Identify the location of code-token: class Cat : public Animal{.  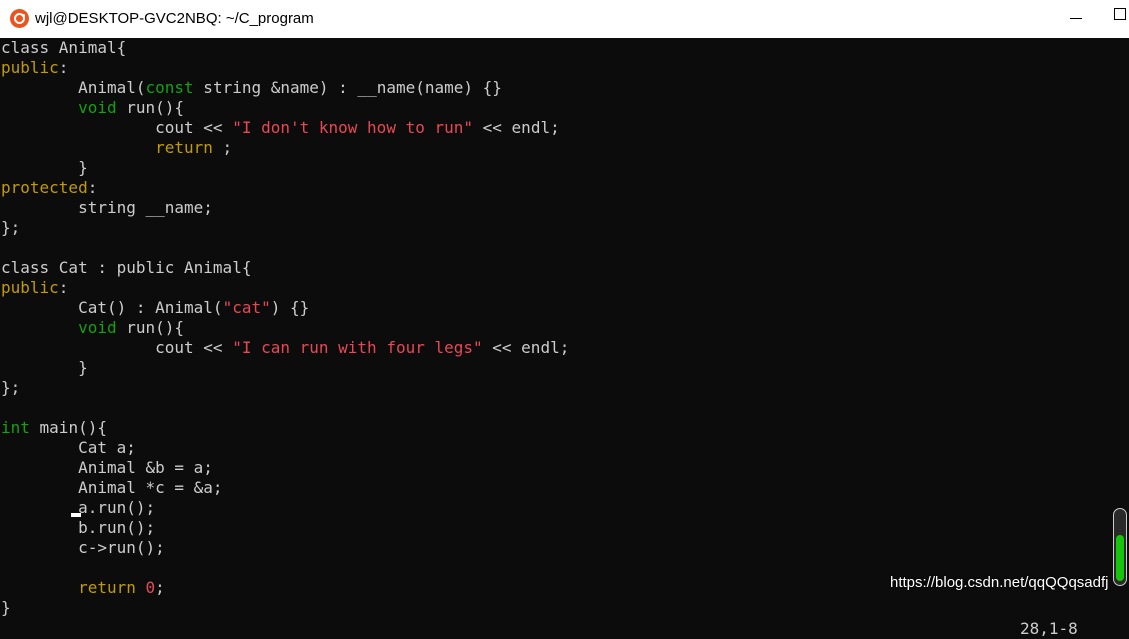
(126, 267).